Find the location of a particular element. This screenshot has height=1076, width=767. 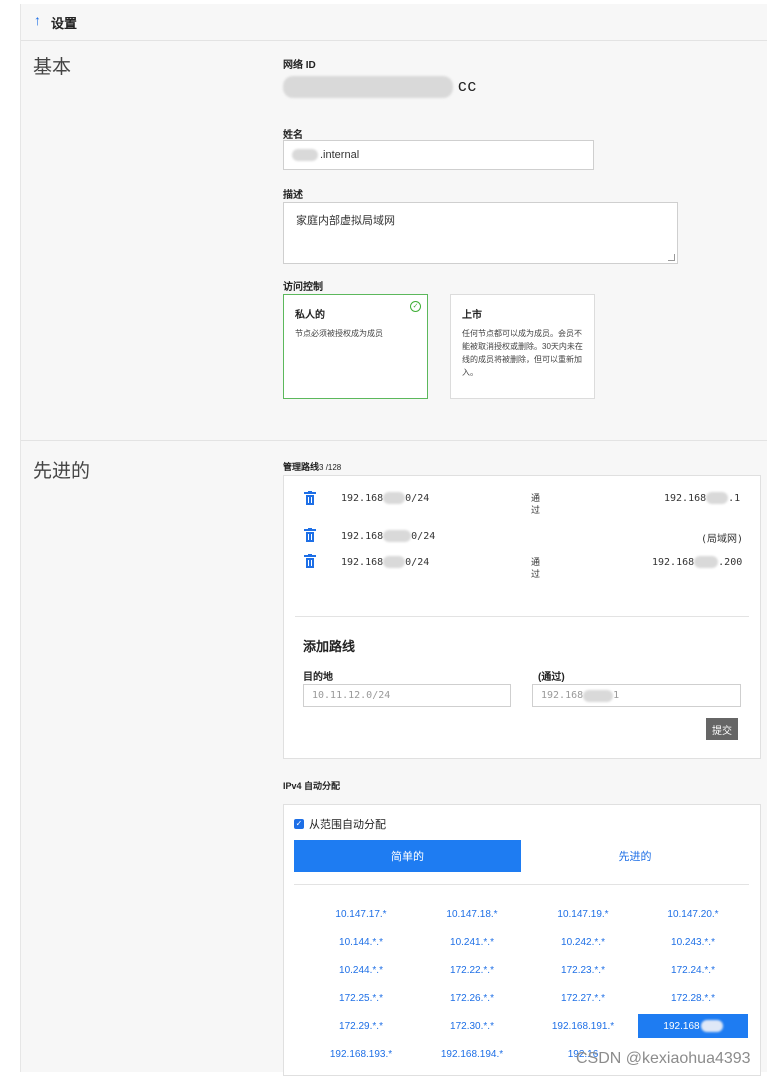

ipv4-pool-option: 10.242.*.* is located at coordinates (583, 942).